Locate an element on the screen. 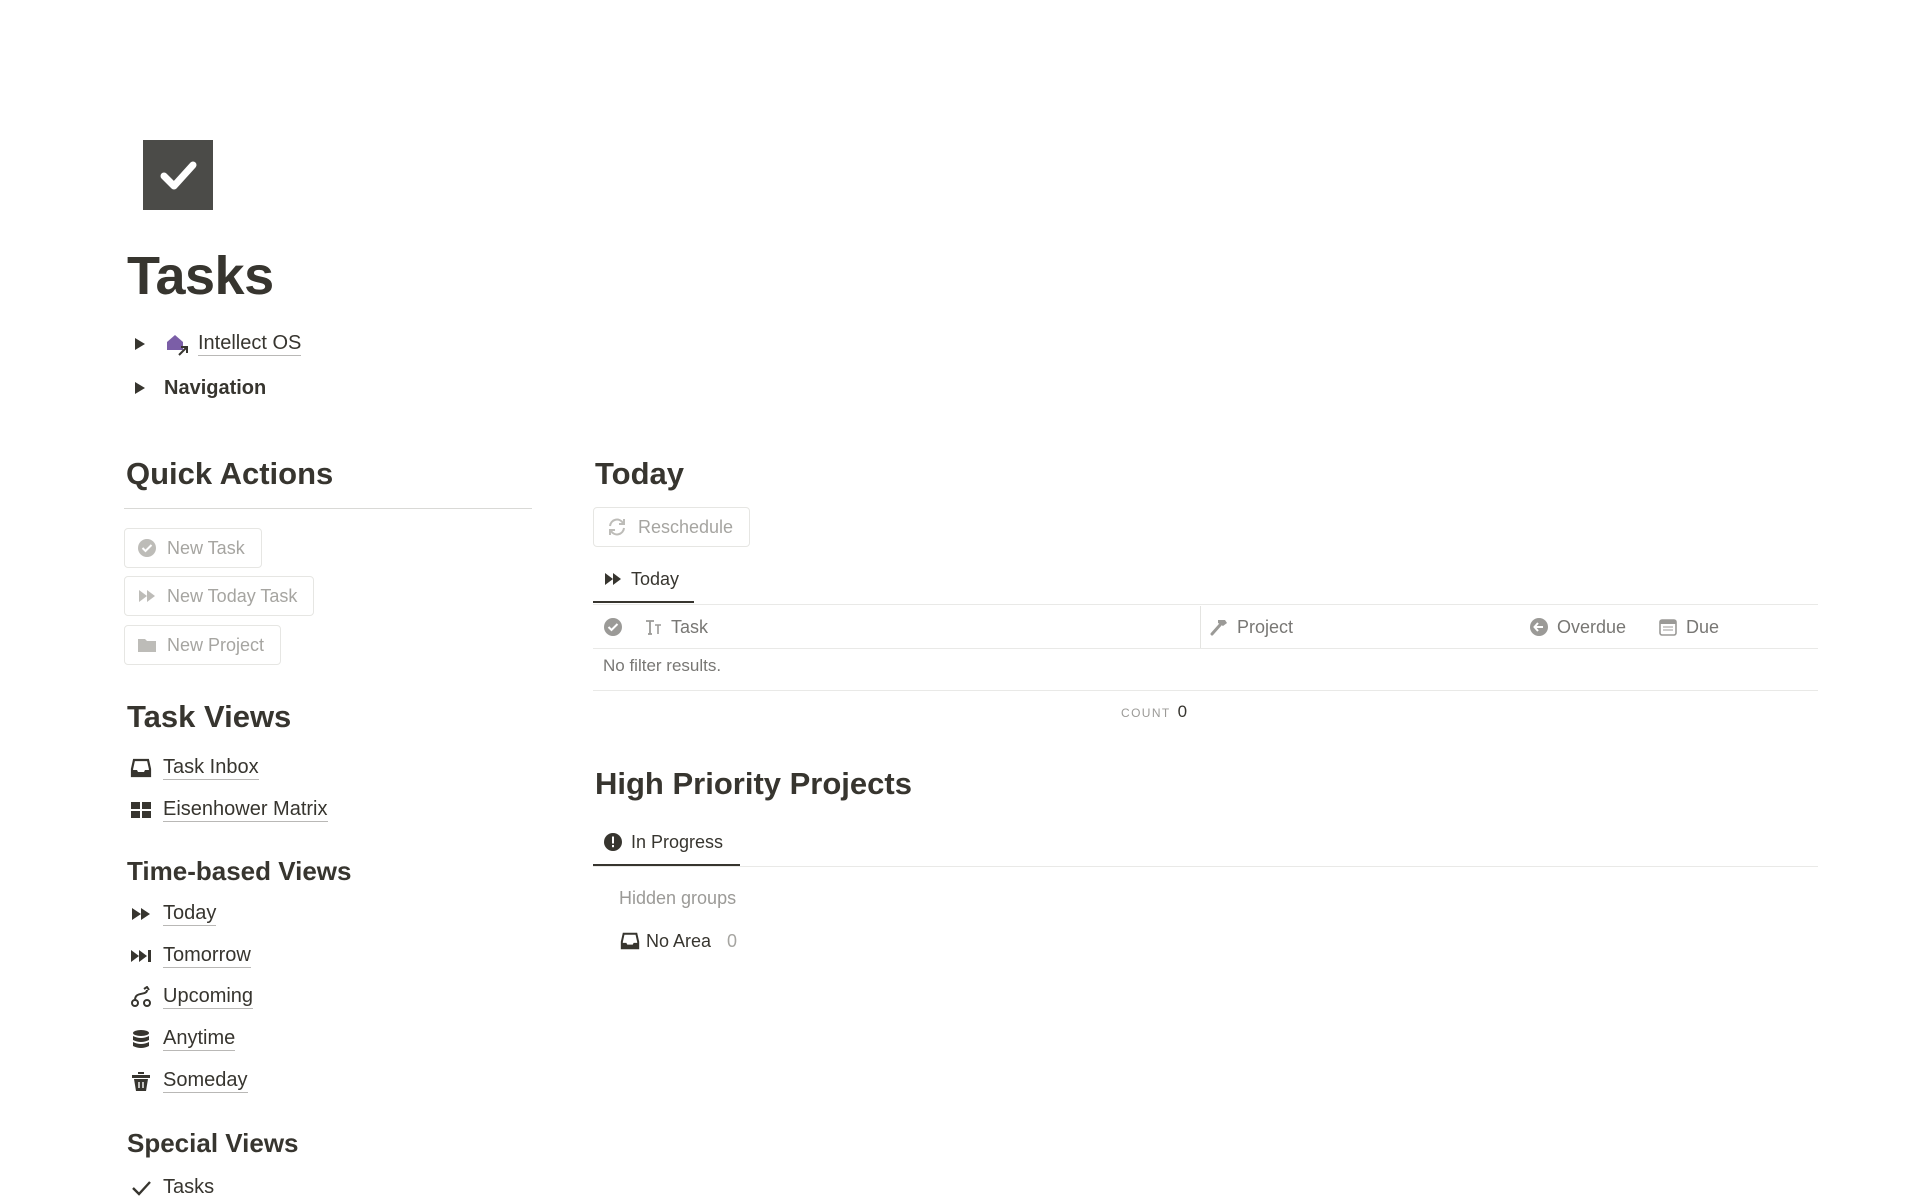  special-views-heading: Special Views is located at coordinates (213, 1143).